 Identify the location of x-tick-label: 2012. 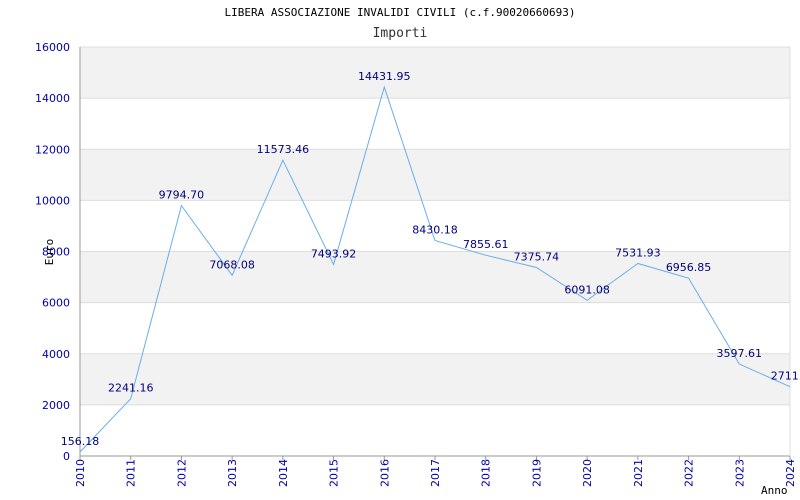
(181, 473).